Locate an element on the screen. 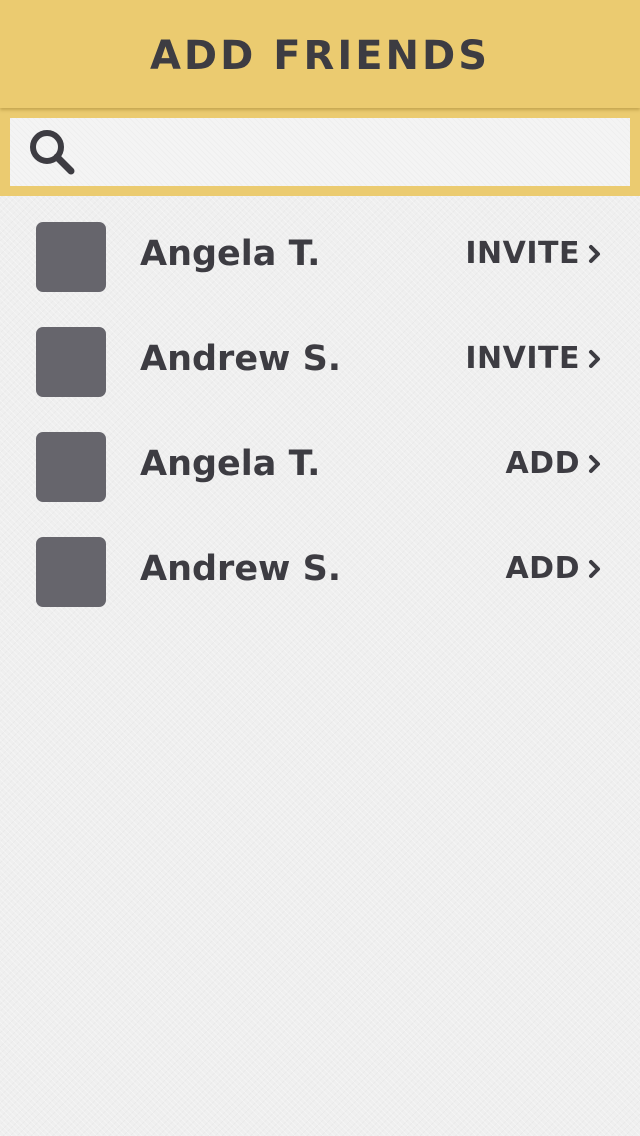 The width and height of the screenshot is (640, 1136). page-title: ADD FRIENDS is located at coordinates (320, 56).